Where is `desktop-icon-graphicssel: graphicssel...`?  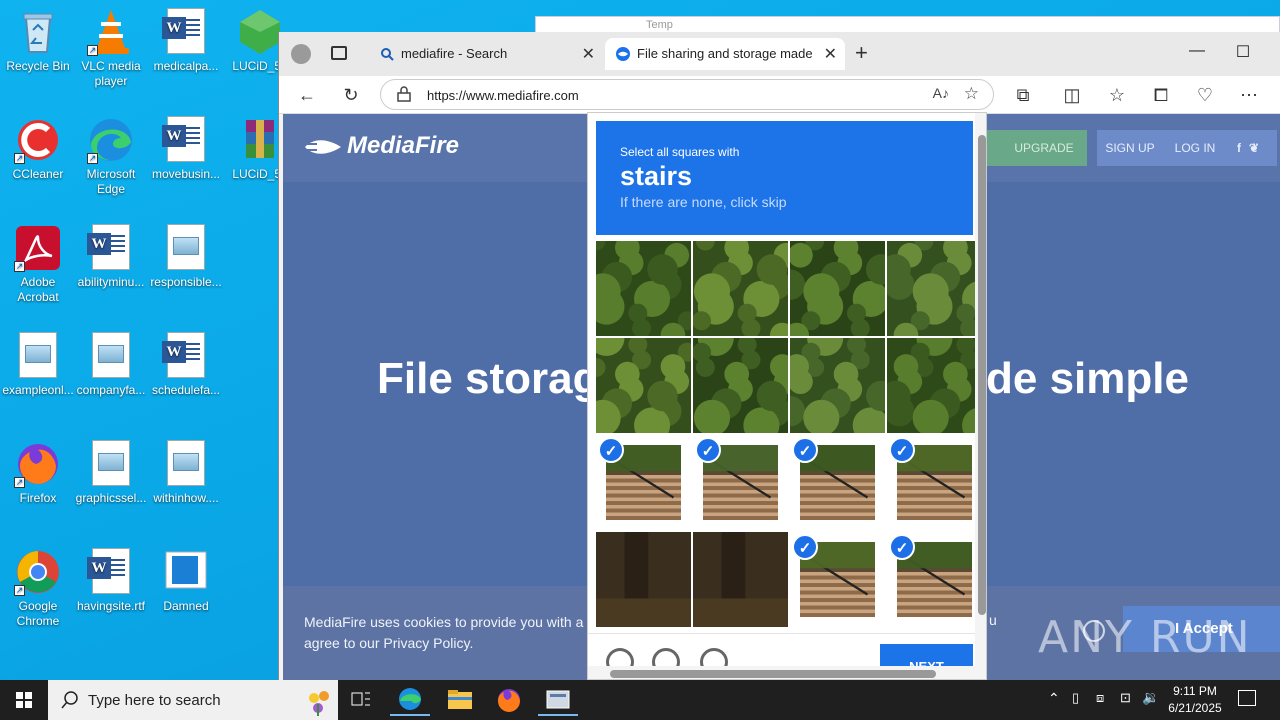 desktop-icon-graphicssel: graphicssel... is located at coordinates (111, 473).